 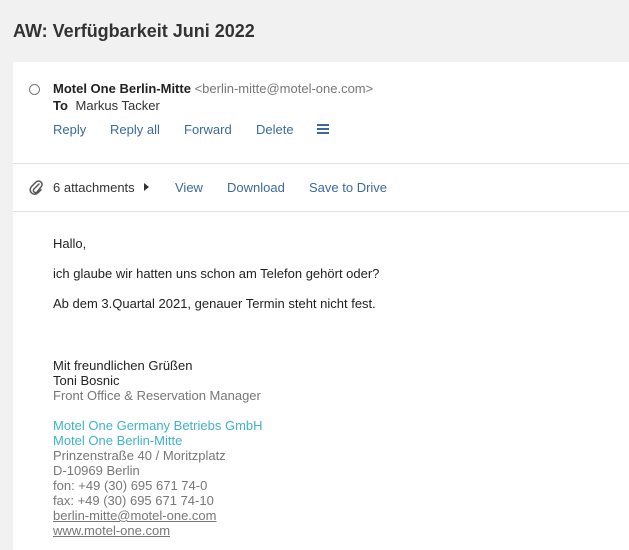 I want to click on signature-phone: fon: +49 (30) 695 671 74-0, so click(x=130, y=485).